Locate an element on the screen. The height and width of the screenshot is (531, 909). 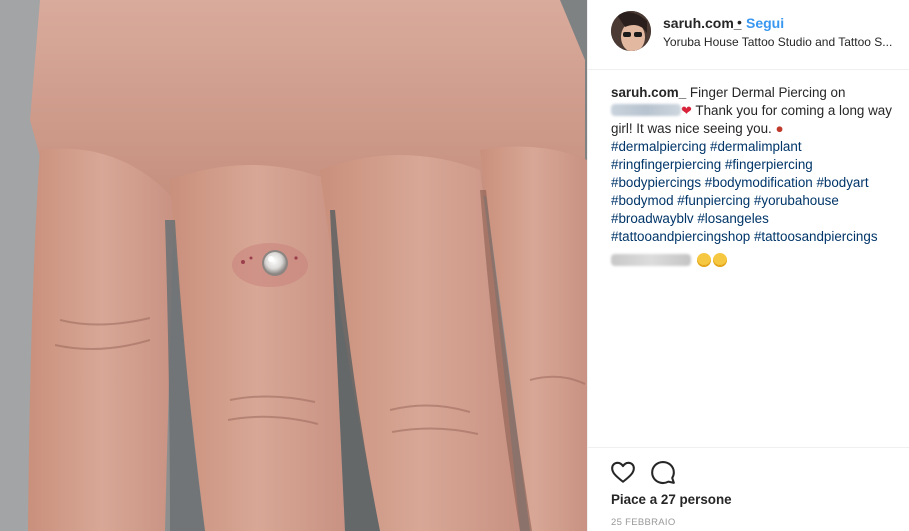
wink-emoji-icon is located at coordinates (703, 260).